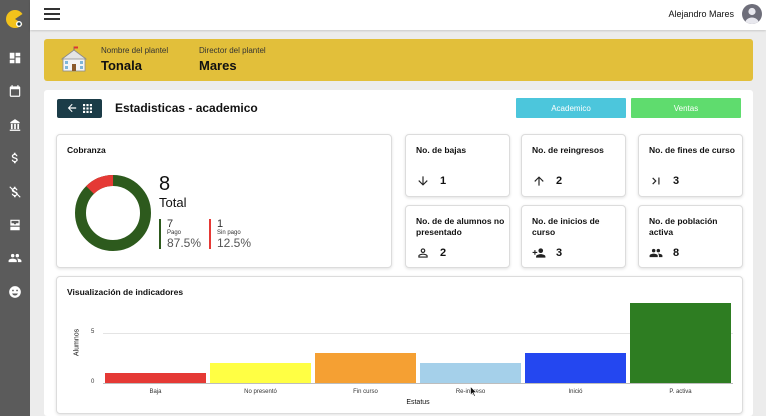  What do you see at coordinates (15, 225) in the screenshot?
I see `inbox-icon` at bounding box center [15, 225].